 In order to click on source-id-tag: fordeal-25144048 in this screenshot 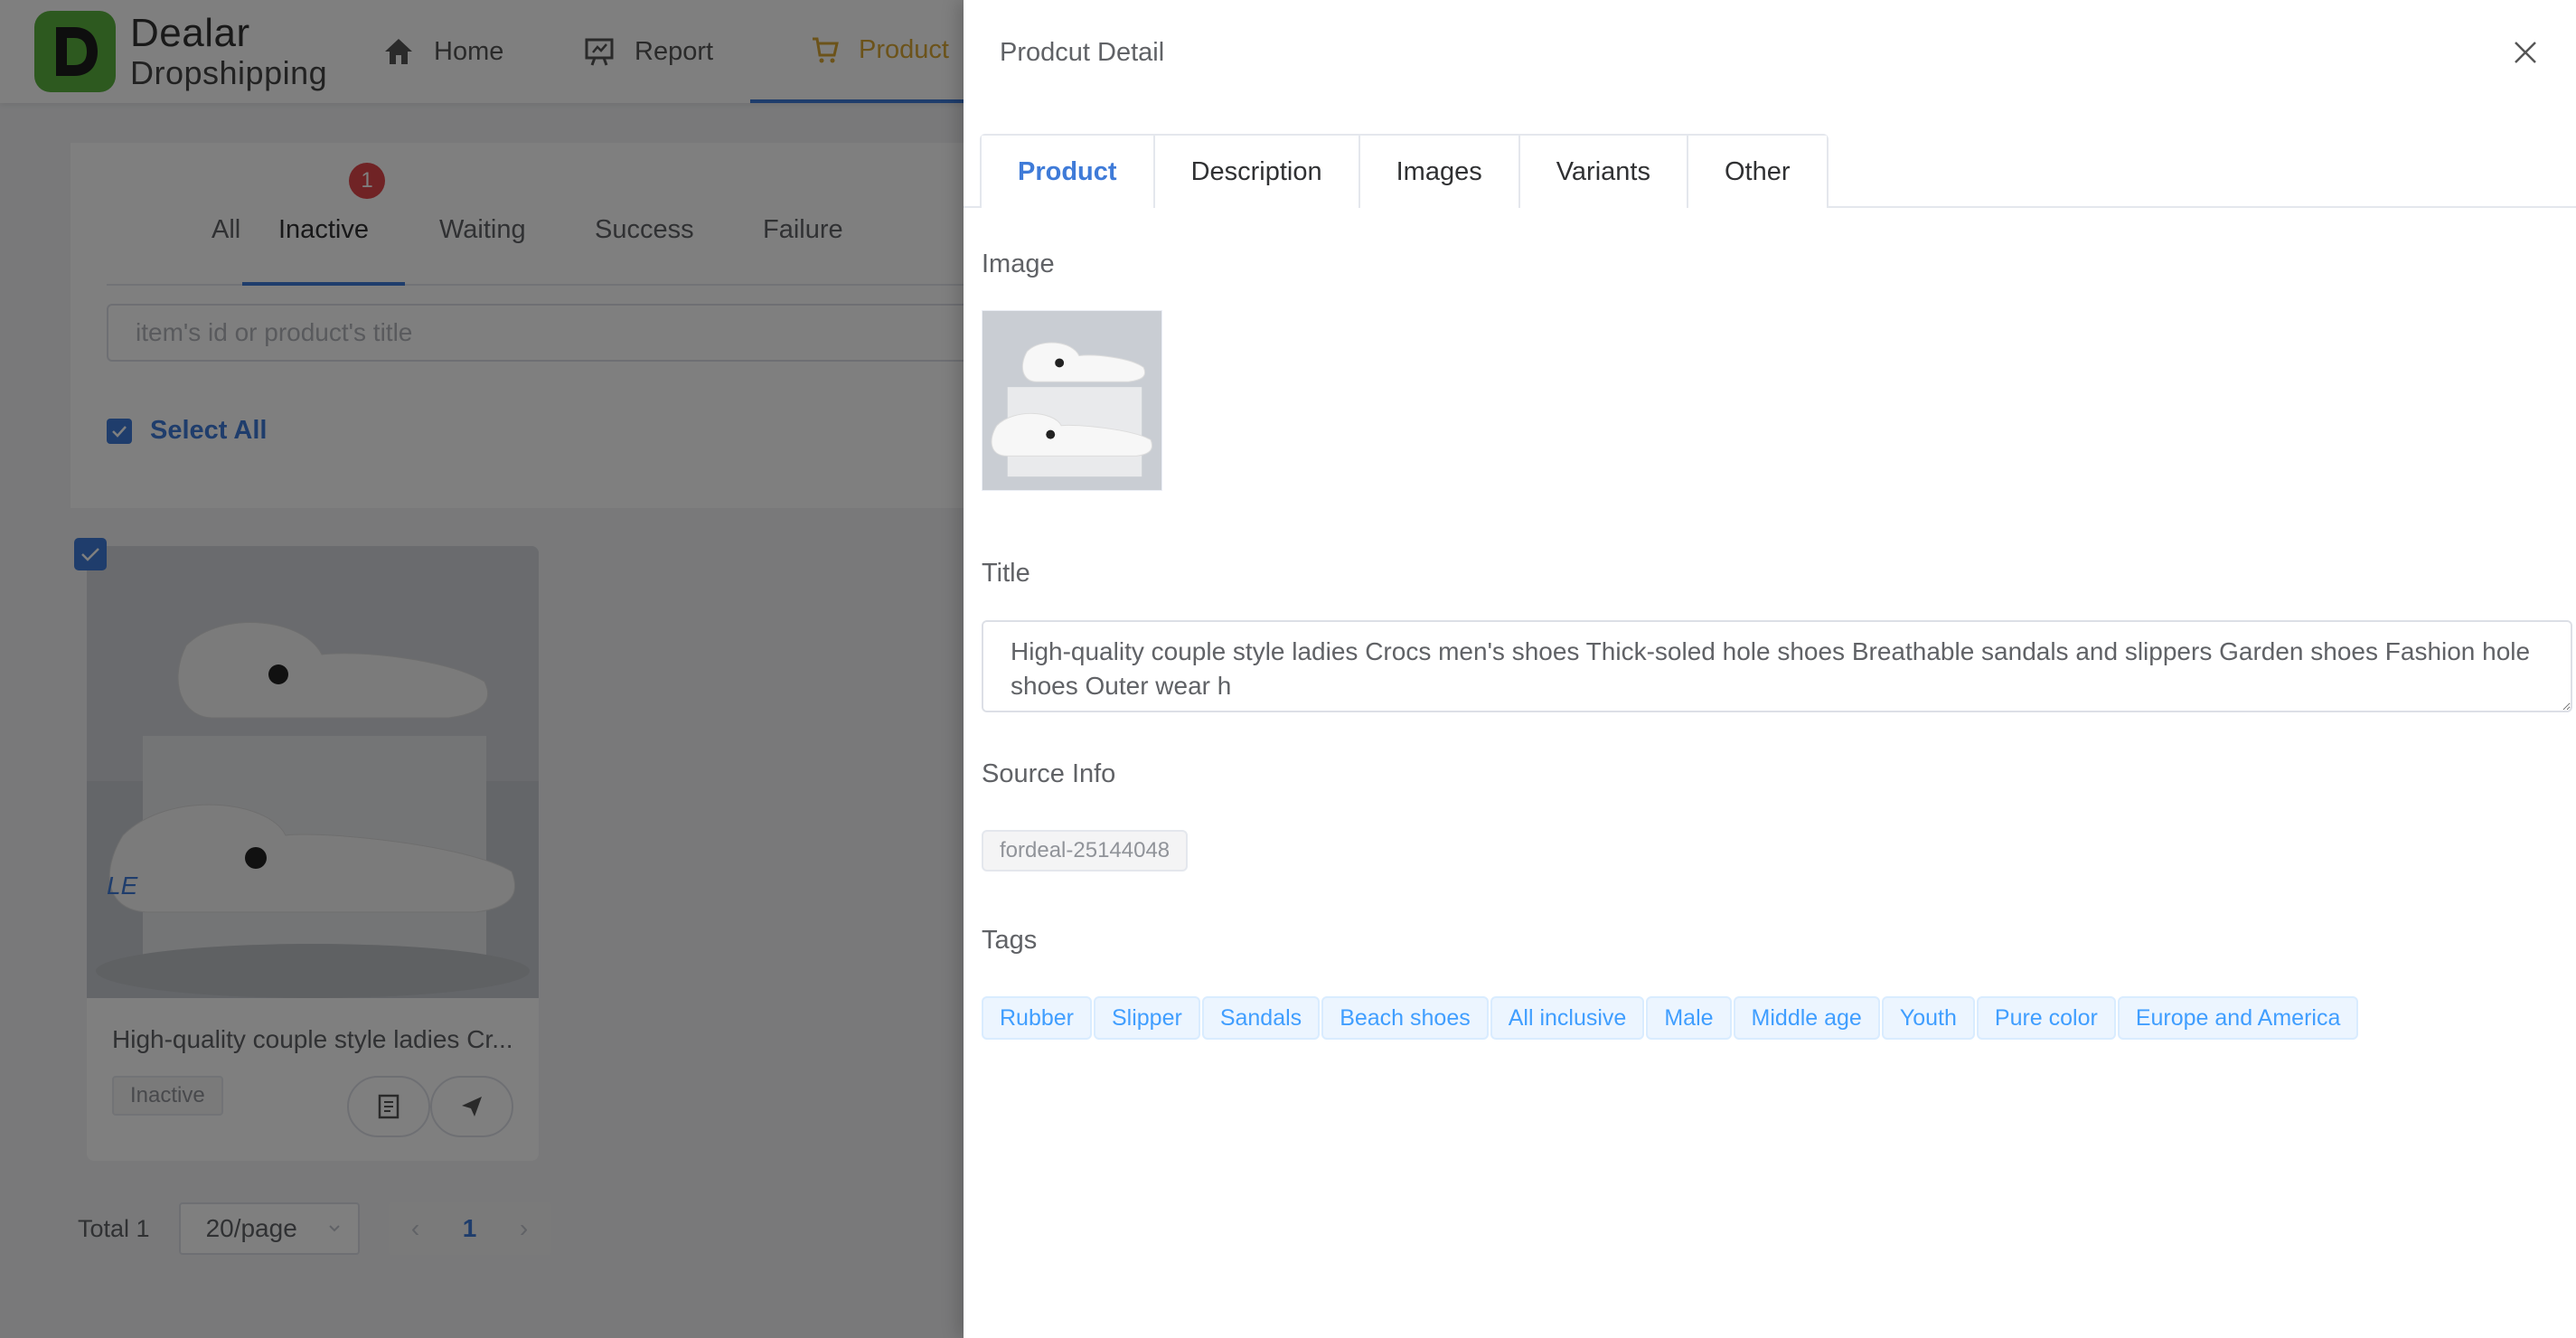, I will do `click(1085, 851)`.